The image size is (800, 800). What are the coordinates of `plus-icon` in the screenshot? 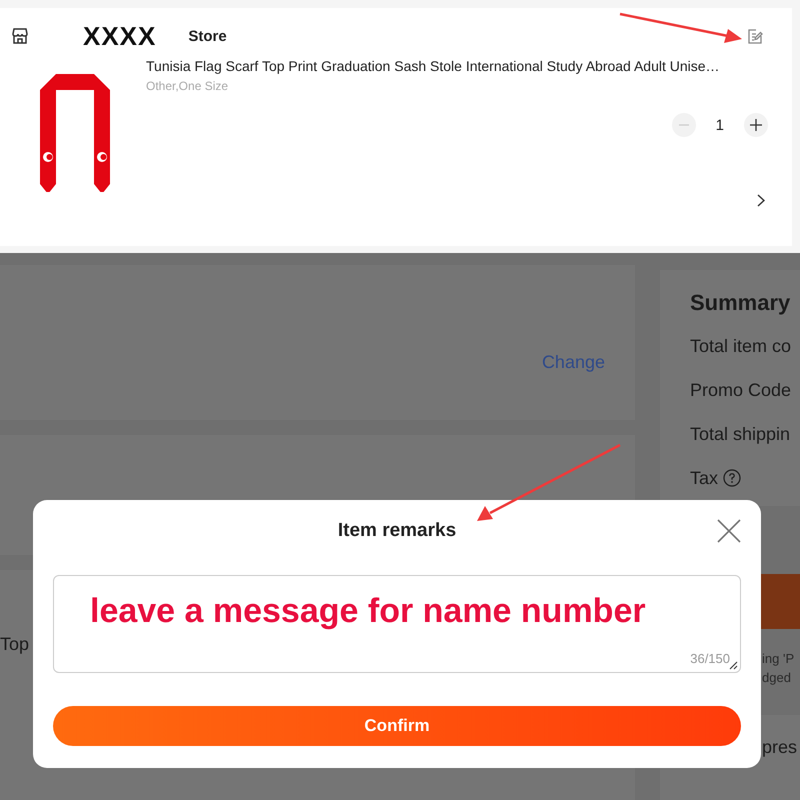 It's located at (756, 125).